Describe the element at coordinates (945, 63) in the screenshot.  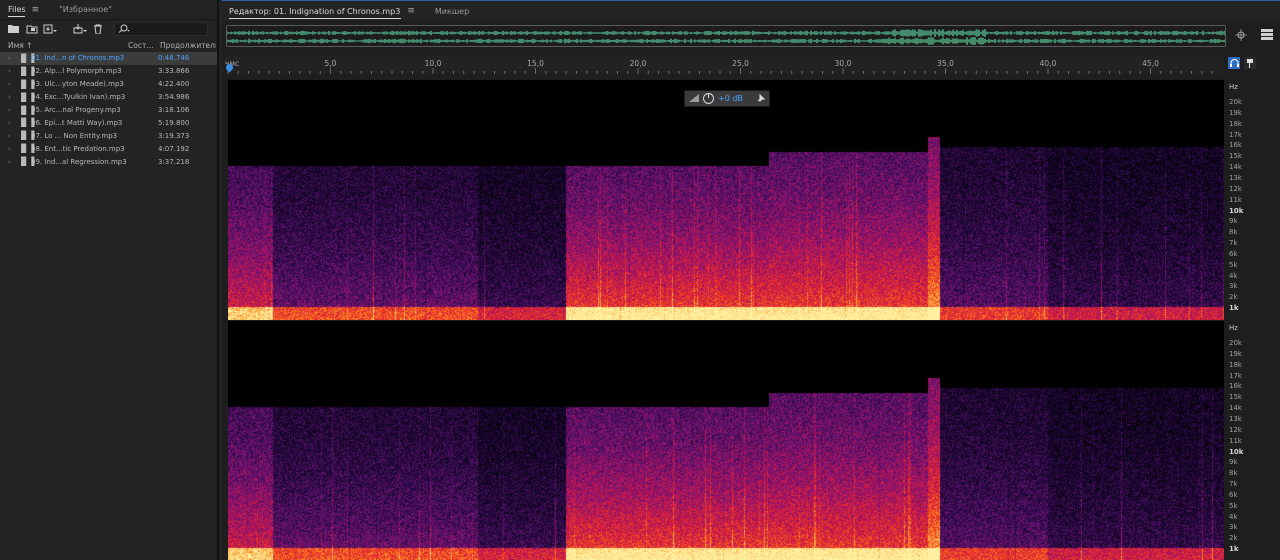
I see `ruler-tick-label: 35,0` at that location.